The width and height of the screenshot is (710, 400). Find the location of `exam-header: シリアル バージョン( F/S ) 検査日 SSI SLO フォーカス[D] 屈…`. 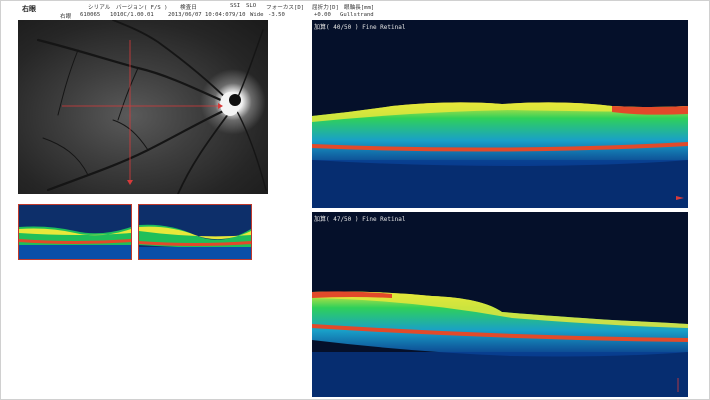

exam-header: シリアル バージョン( F/S ) 検査日 SSI SLO フォーカス[D] 屈… is located at coordinates (355, 12).